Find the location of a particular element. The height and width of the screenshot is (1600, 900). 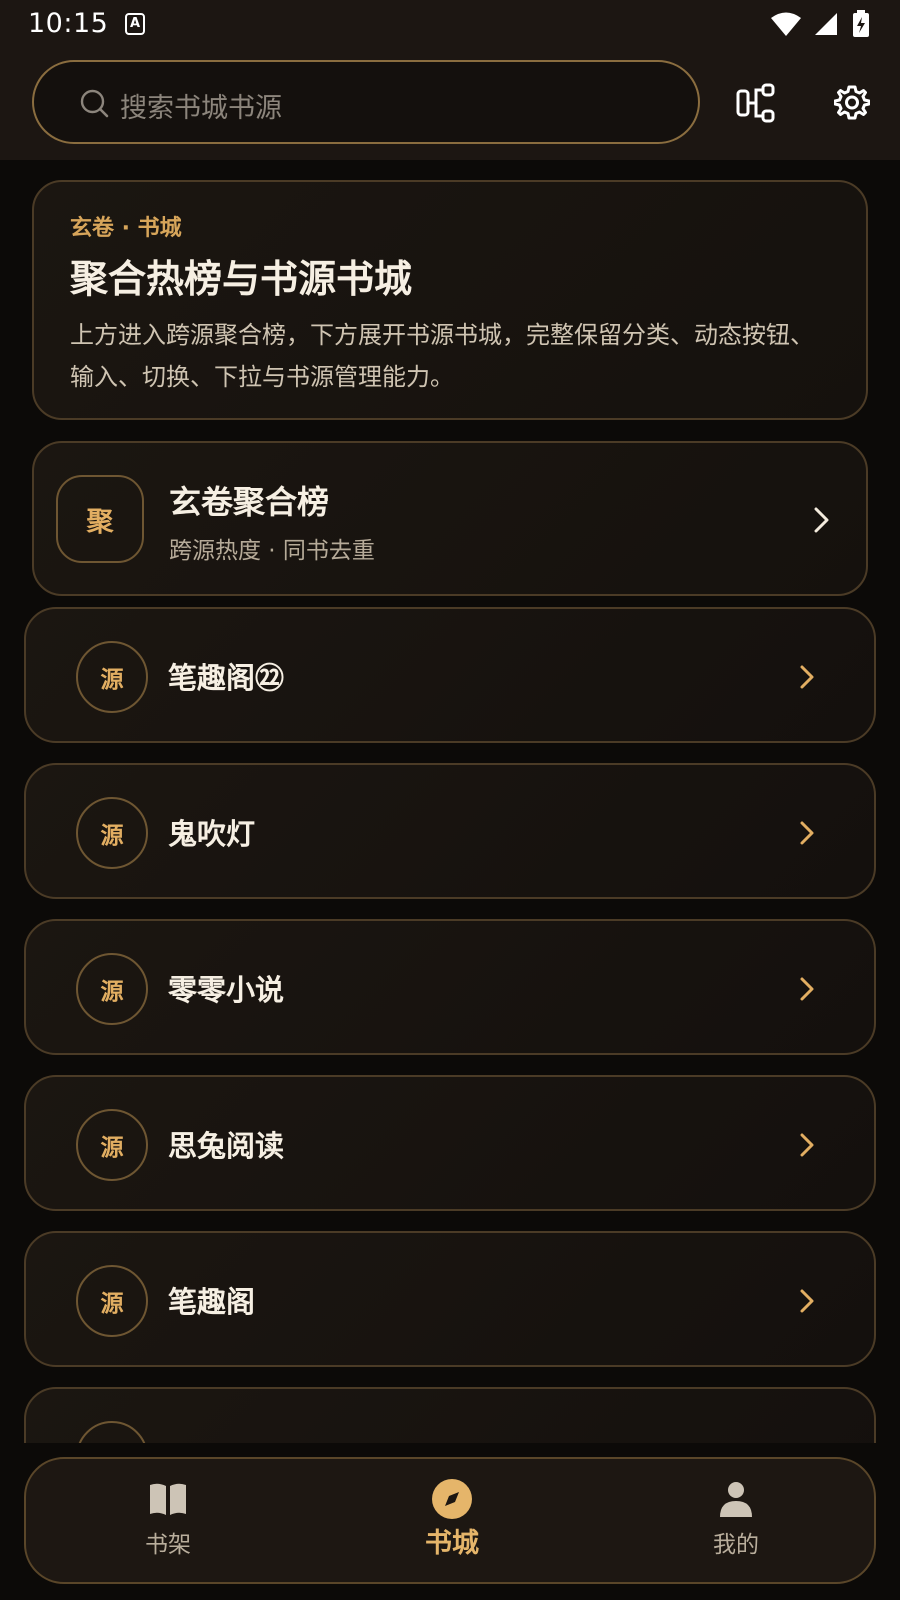

nav-label: 我的 is located at coordinates (736, 1545).